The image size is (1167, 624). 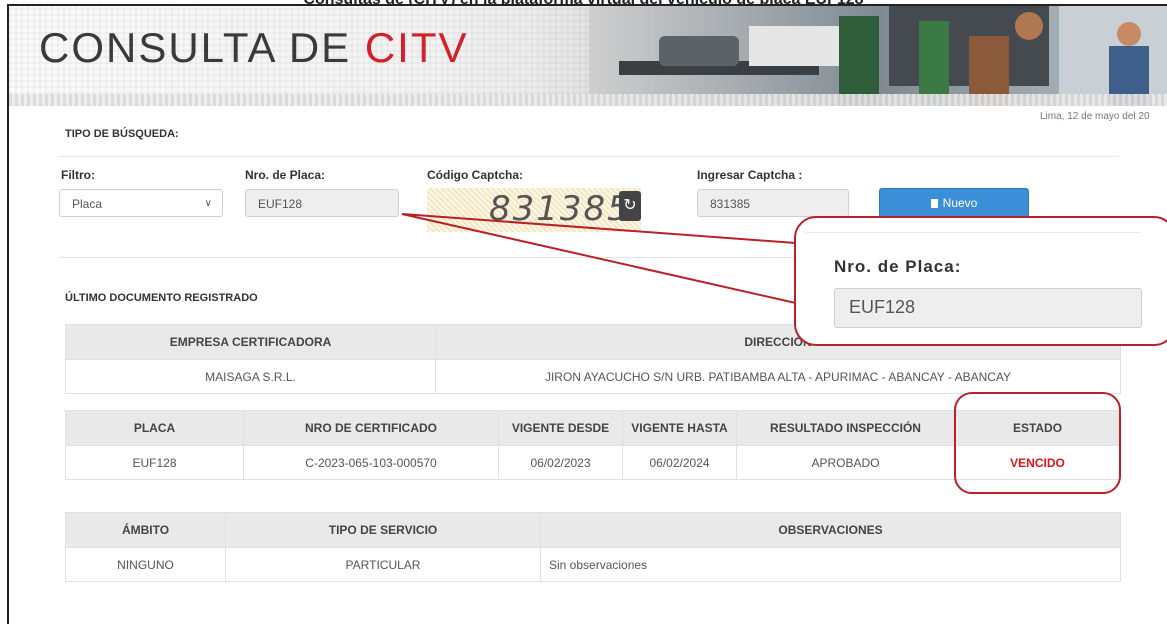 What do you see at coordinates (980, 281) in the screenshot?
I see `zoom-callout: Nro. de Placa: EUF128` at bounding box center [980, 281].